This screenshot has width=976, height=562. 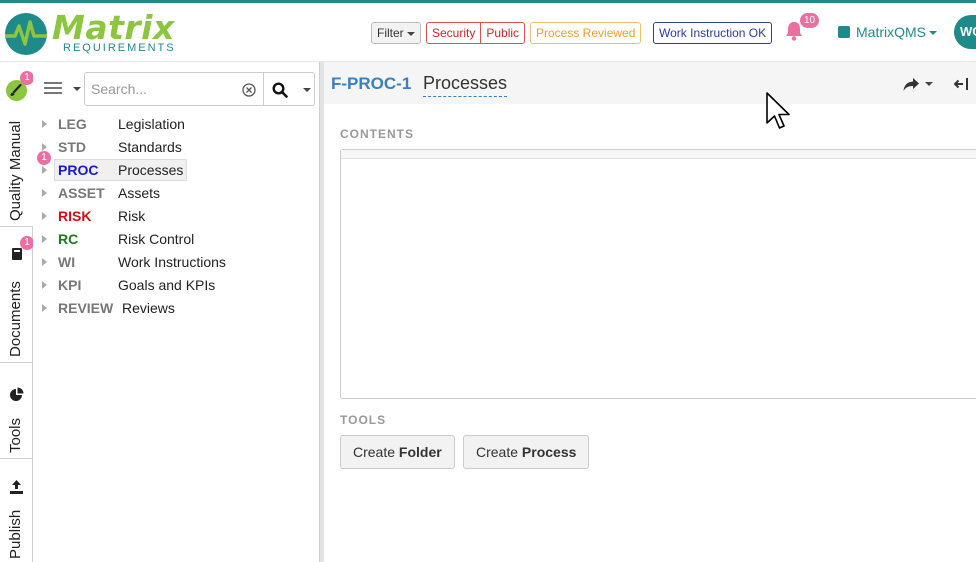 I want to click on tree-item-name: Standards, so click(x=150, y=147).